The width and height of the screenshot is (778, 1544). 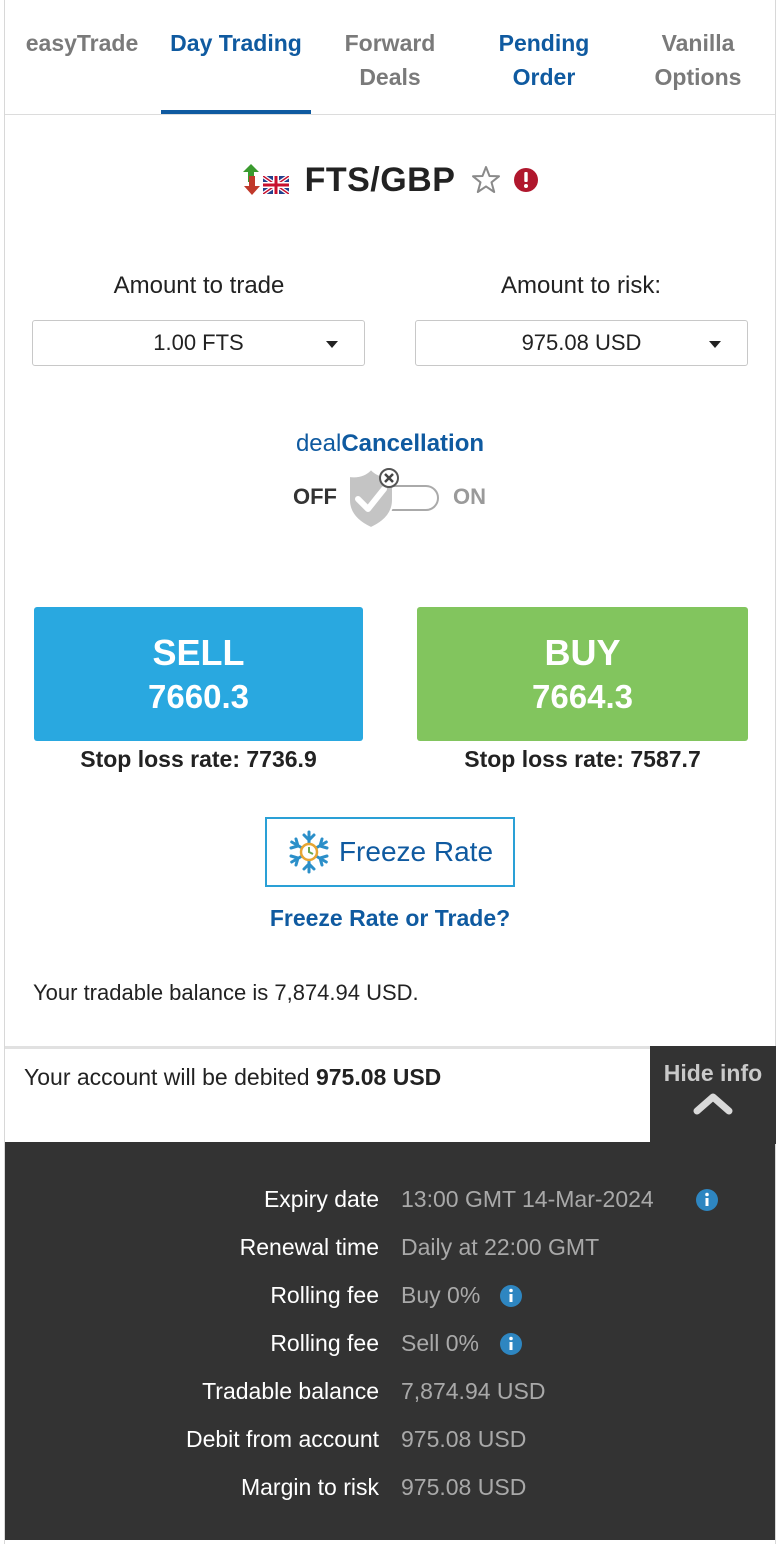 I want to click on info-key: Tradable balance, so click(x=290, y=1391).